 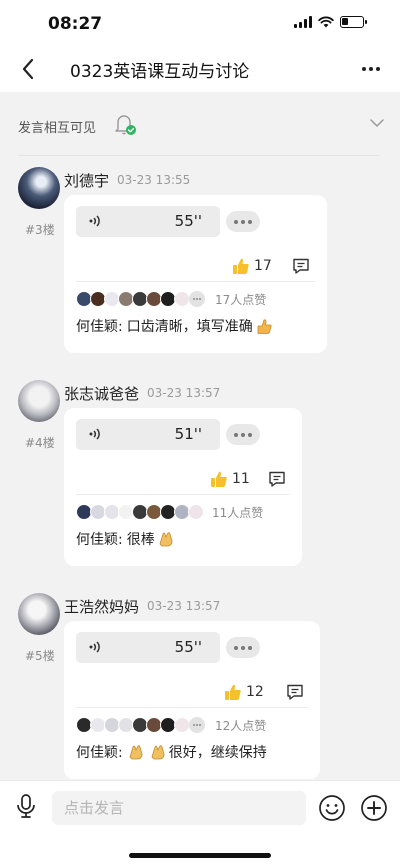 I want to click on input-bar, so click(x=200, y=823).